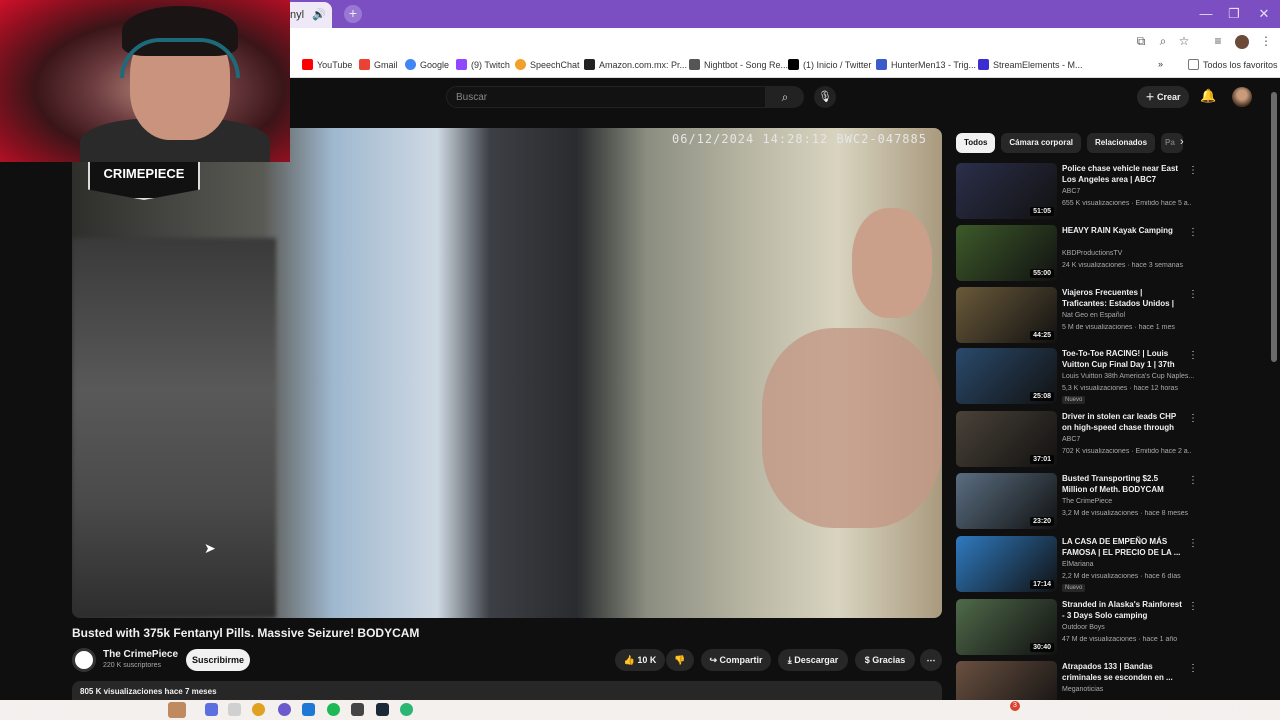 Image resolution: width=1280 pixels, height=720 pixels. I want to click on speaker-icon: 🔊, so click(319, 15).